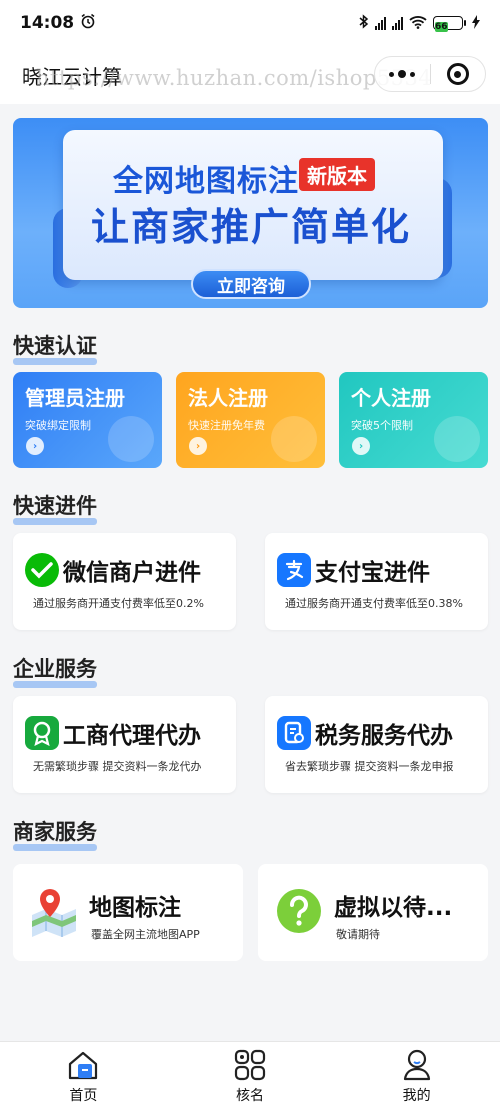 This screenshot has height=1111, width=500. I want to click on banner-headline-1: 全网地图标注, so click(206, 181).